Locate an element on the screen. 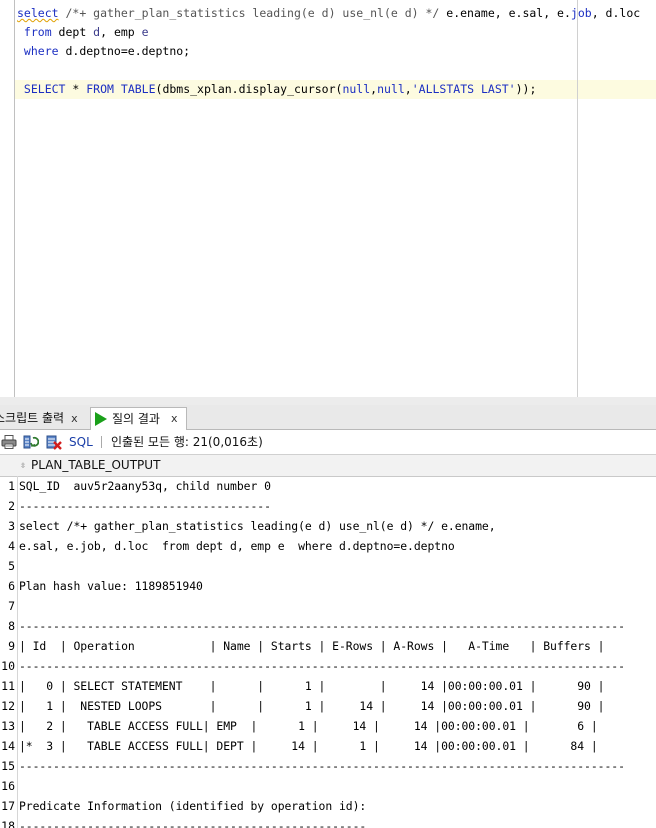 The height and width of the screenshot is (828, 656). row-number: 18 is located at coordinates (8, 823).